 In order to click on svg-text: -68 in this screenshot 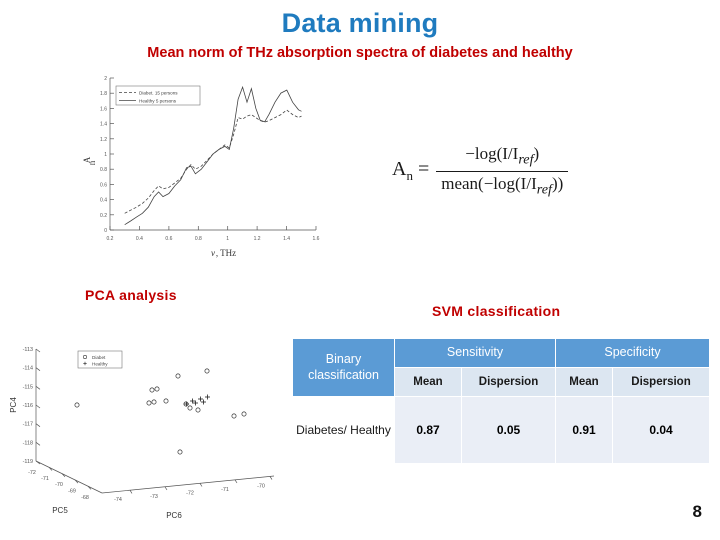, I will do `click(85, 498)`.